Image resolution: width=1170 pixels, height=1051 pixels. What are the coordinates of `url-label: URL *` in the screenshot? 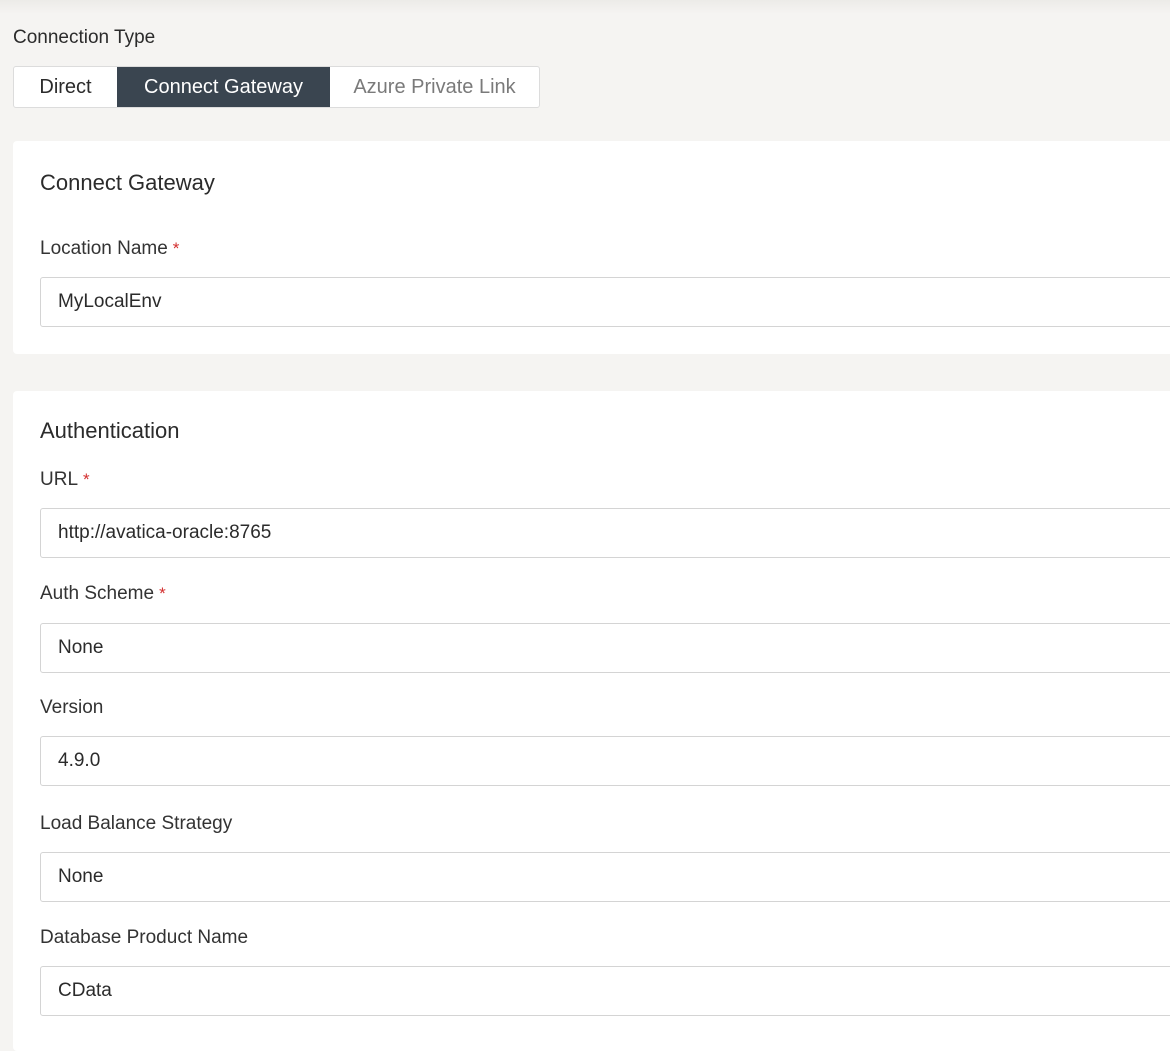 It's located at (65, 480).